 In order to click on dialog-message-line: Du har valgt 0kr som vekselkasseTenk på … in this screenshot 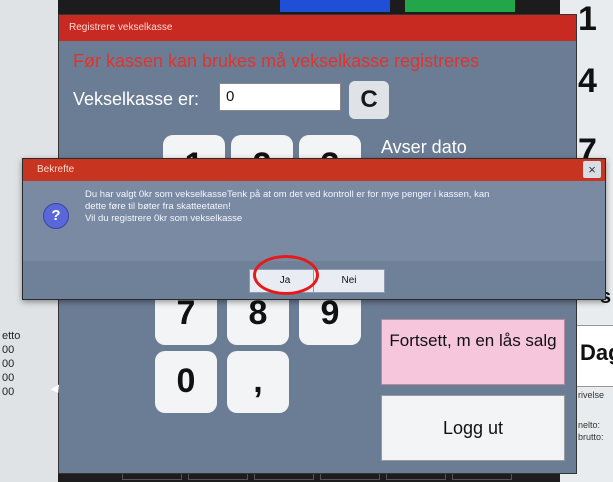, I will do `click(287, 194)`.